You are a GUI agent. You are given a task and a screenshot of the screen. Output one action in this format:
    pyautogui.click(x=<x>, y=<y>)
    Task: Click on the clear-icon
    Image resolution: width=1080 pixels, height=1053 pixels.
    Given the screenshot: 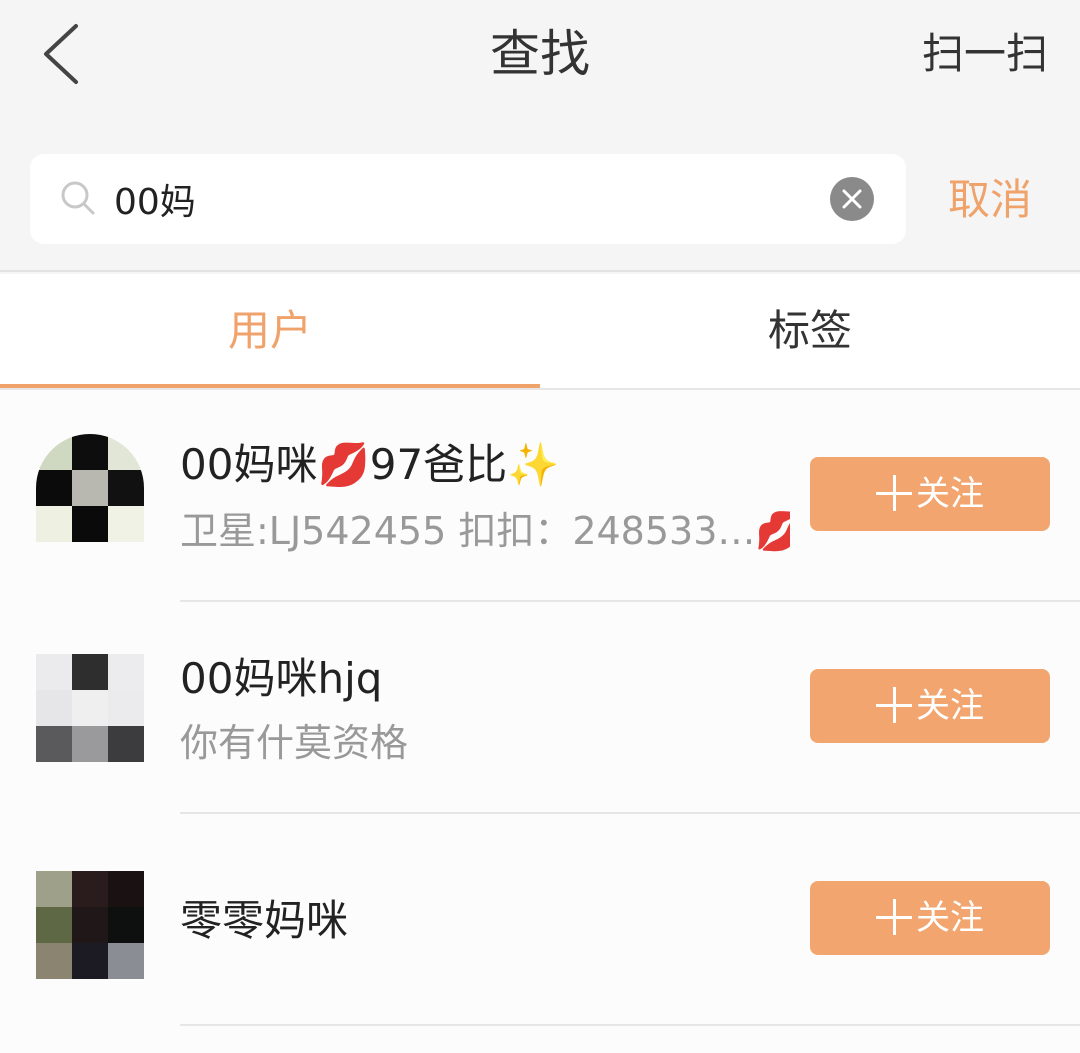 What is the action you would take?
    pyautogui.click(x=852, y=199)
    